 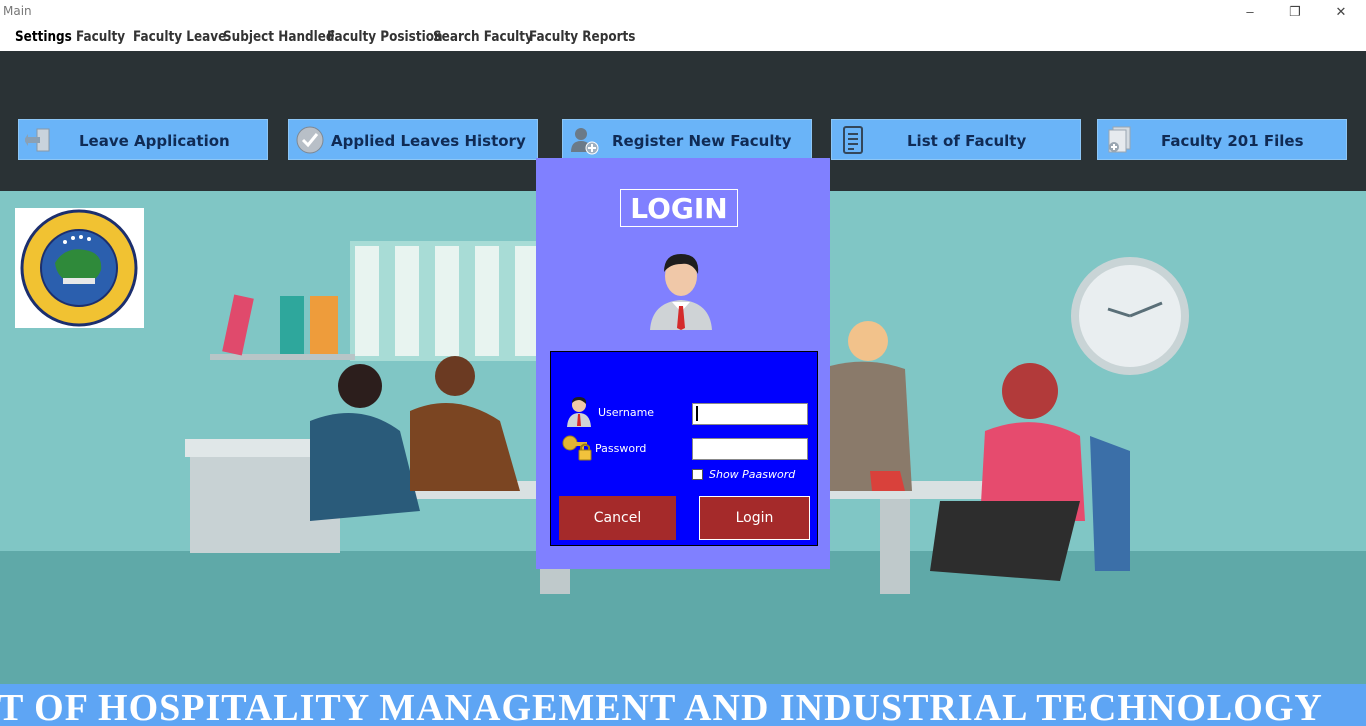 What do you see at coordinates (279, 37) in the screenshot?
I see `menu-subject-handled: Subject Handled` at bounding box center [279, 37].